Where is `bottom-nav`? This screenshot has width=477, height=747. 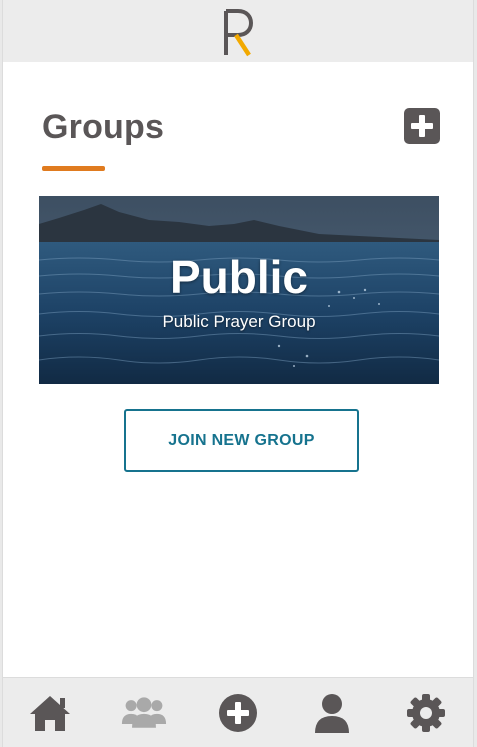 bottom-nav is located at coordinates (238, 712).